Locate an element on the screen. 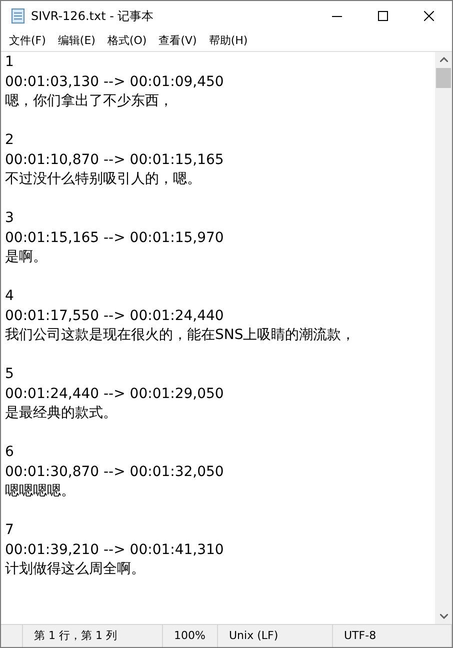 The image size is (453, 648). menu-item: 帮助(H) is located at coordinates (228, 41).